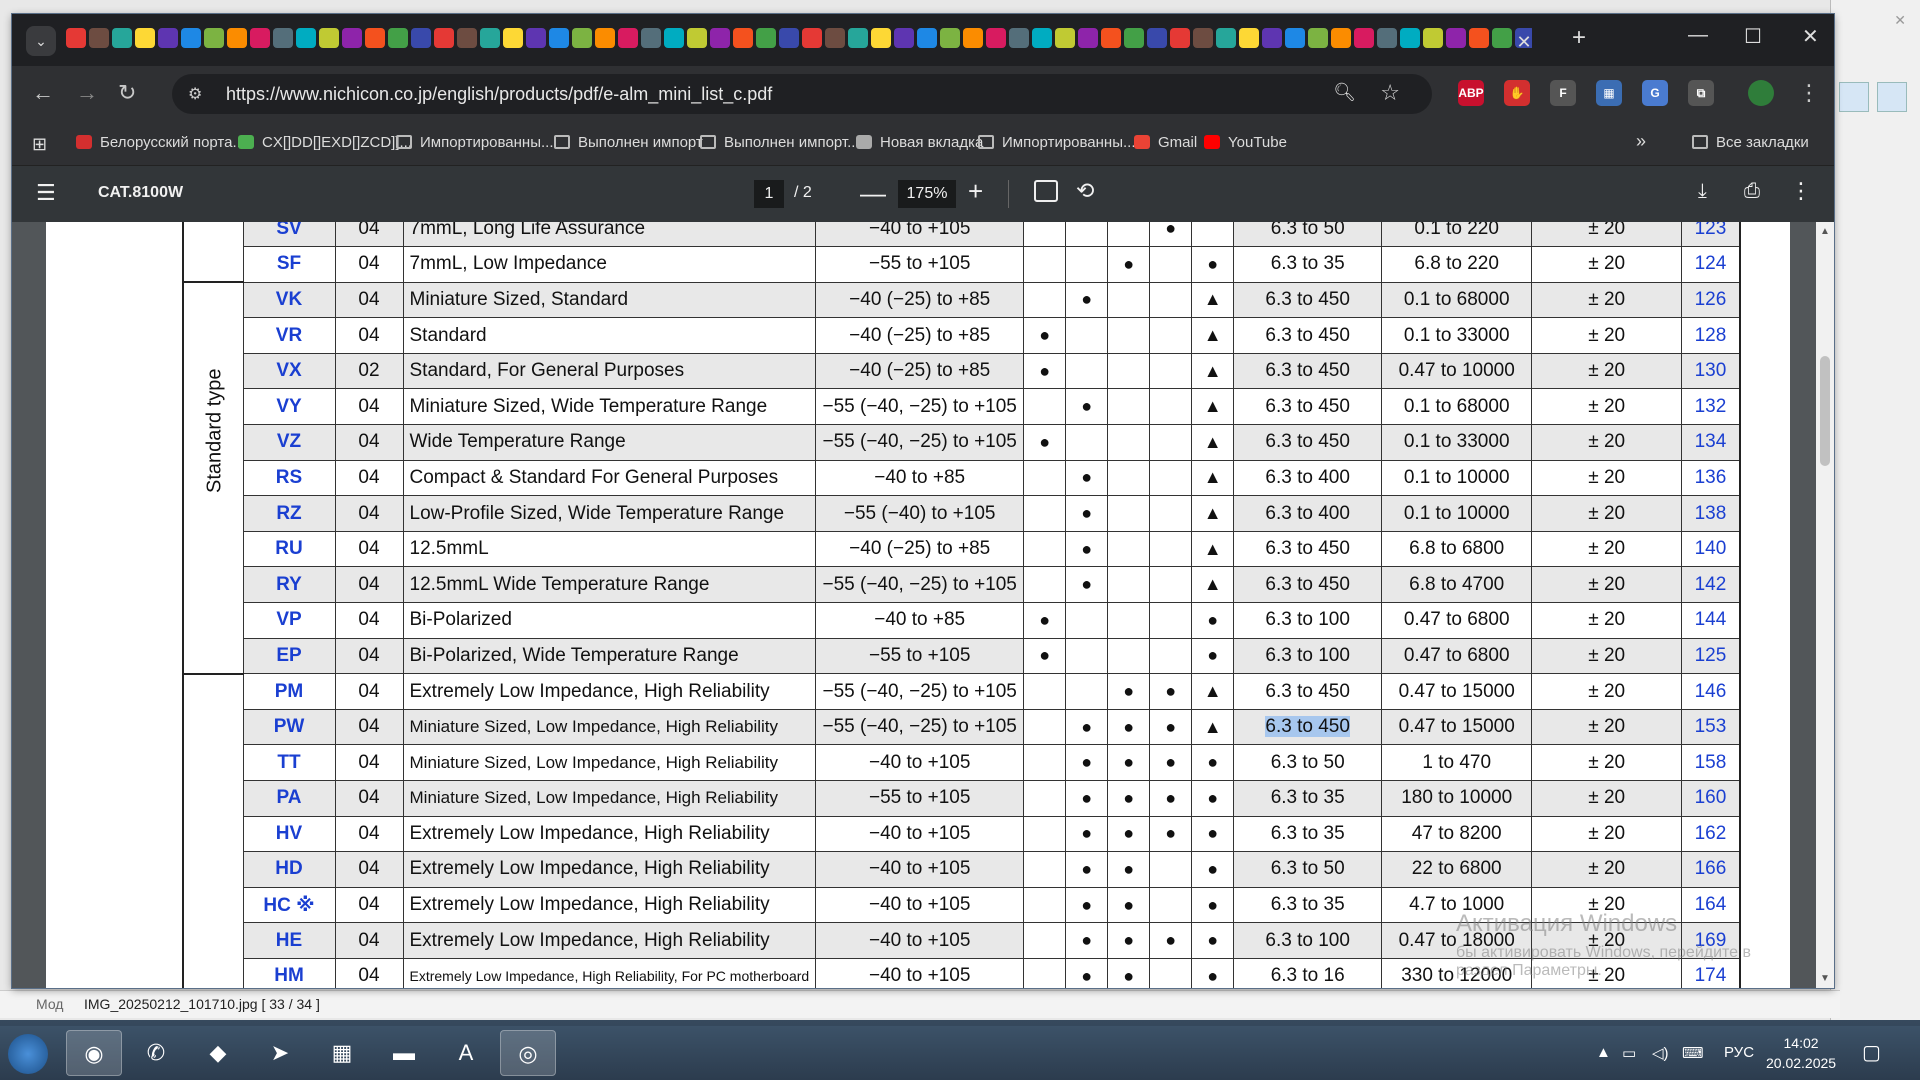 The height and width of the screenshot is (1080, 1920). I want to click on page-link: 123, so click(1711, 235).